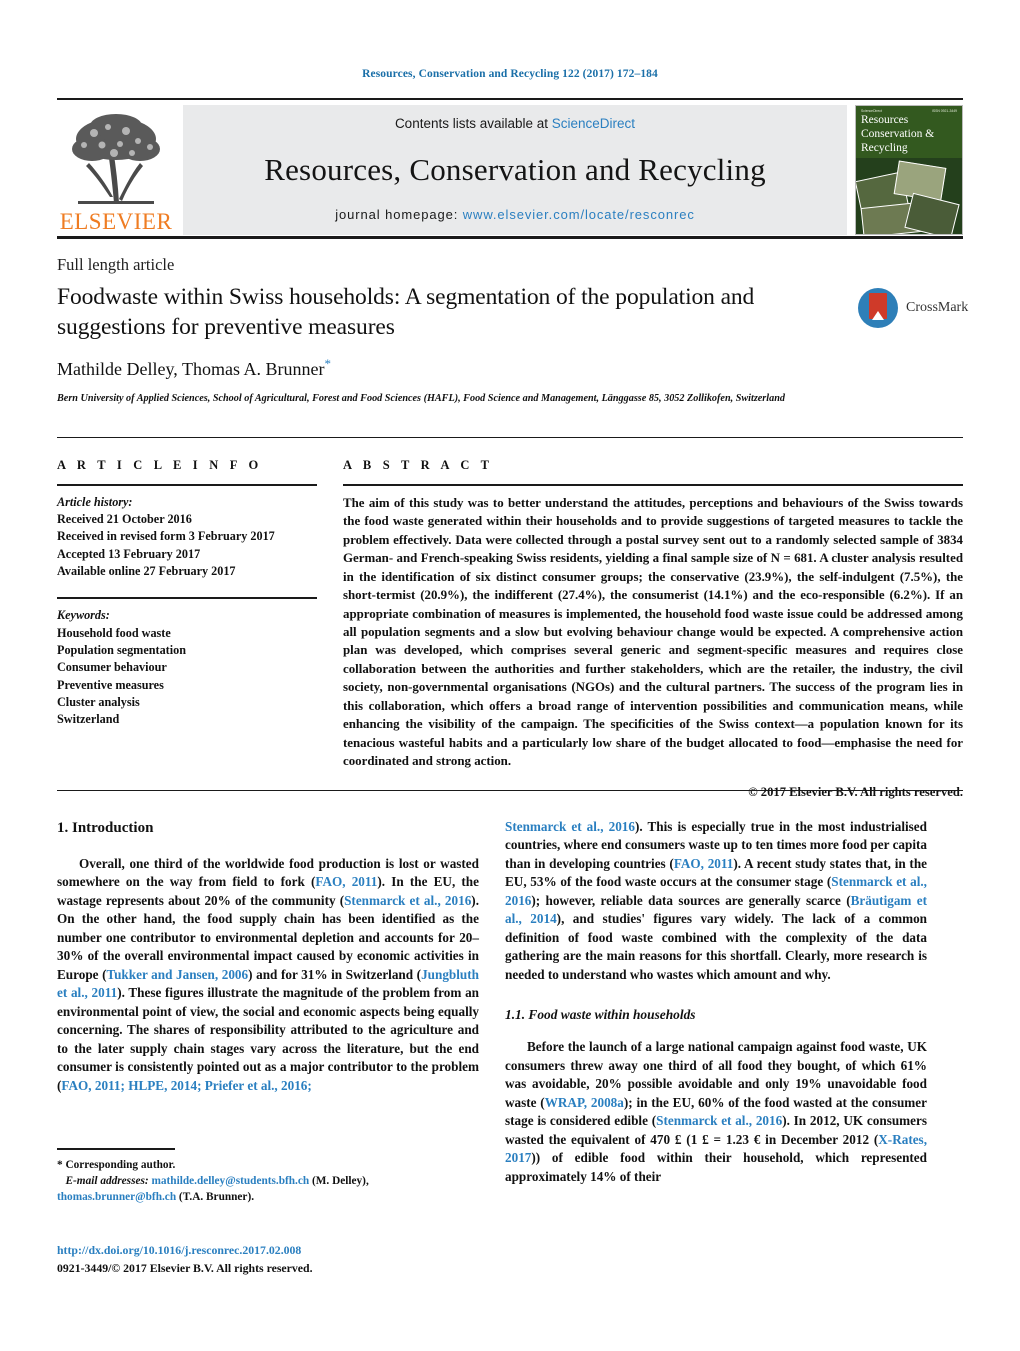 The height and width of the screenshot is (1351, 1020). Describe the element at coordinates (146, 571) in the screenshot. I see `history-item: Available online 27 February 2017` at that location.